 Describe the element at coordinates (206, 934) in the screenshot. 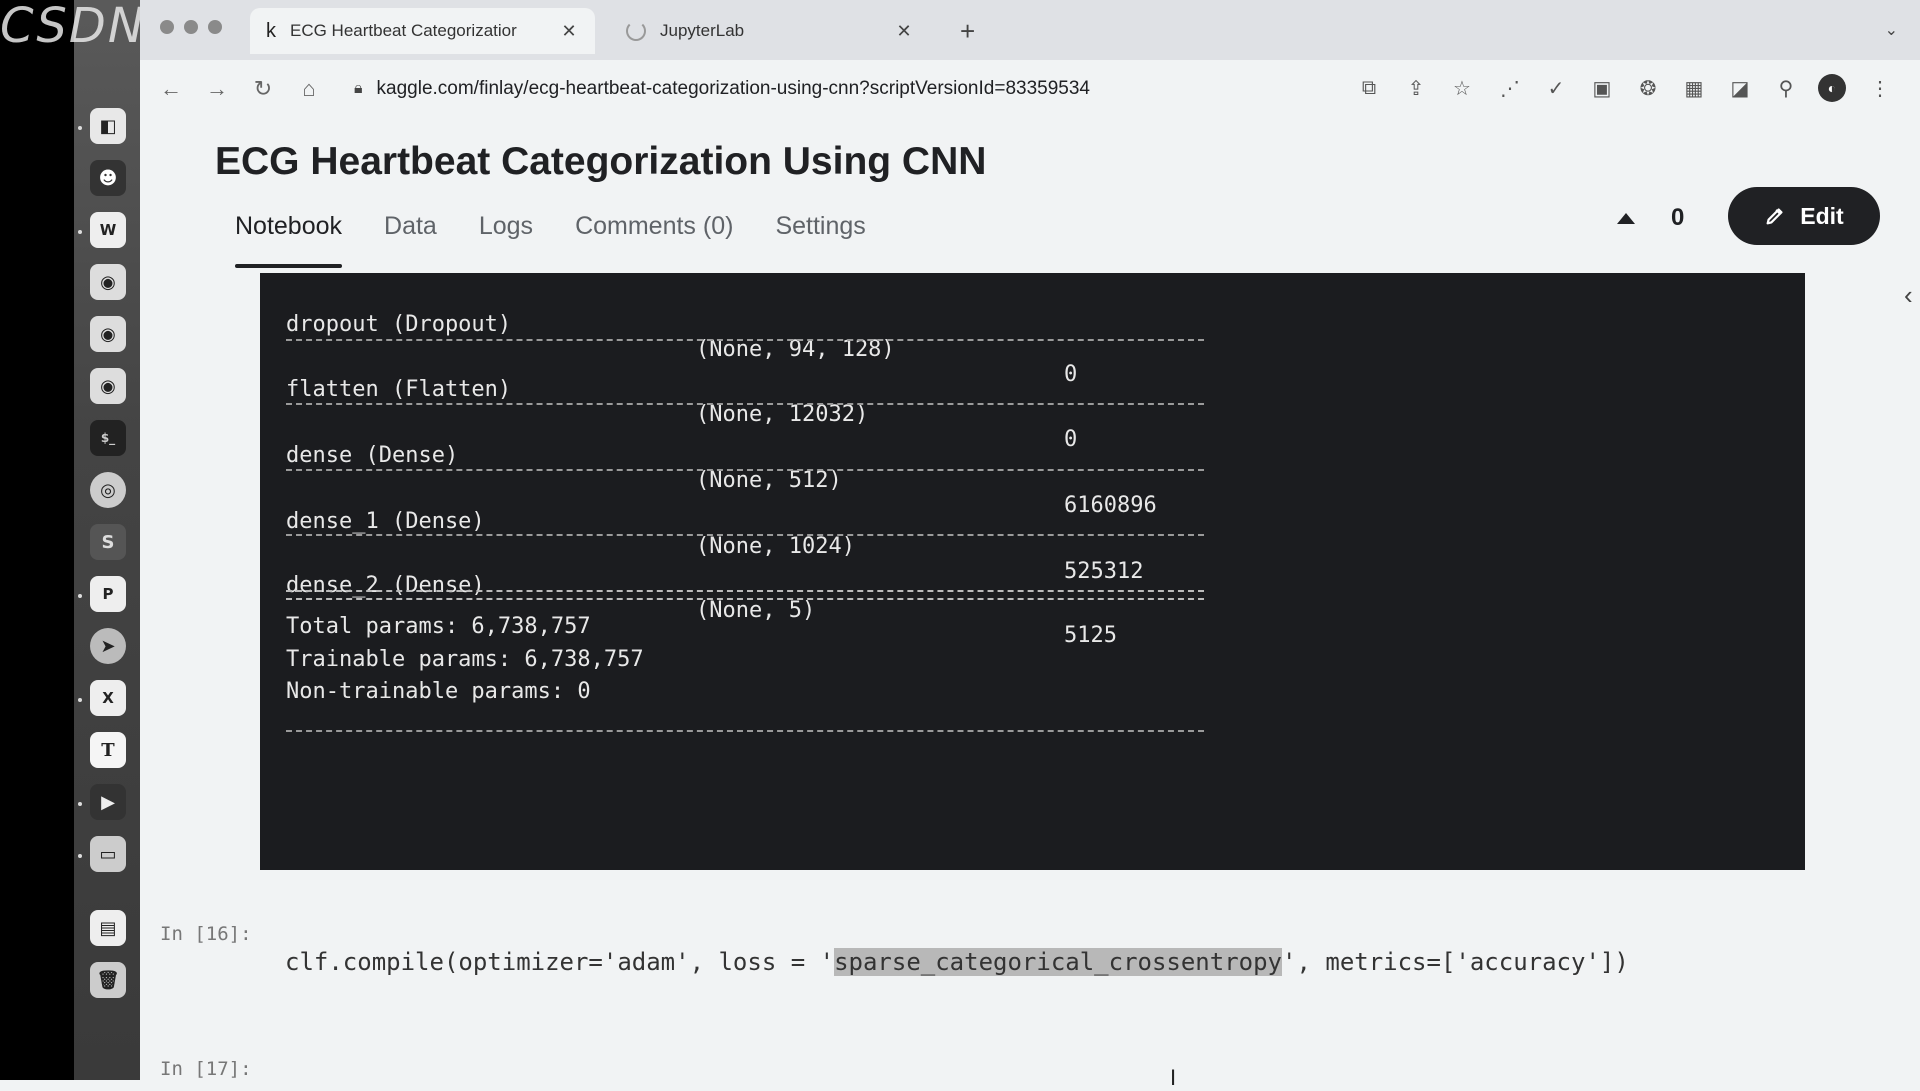

I see `cell-prompt: In [16]:` at that location.